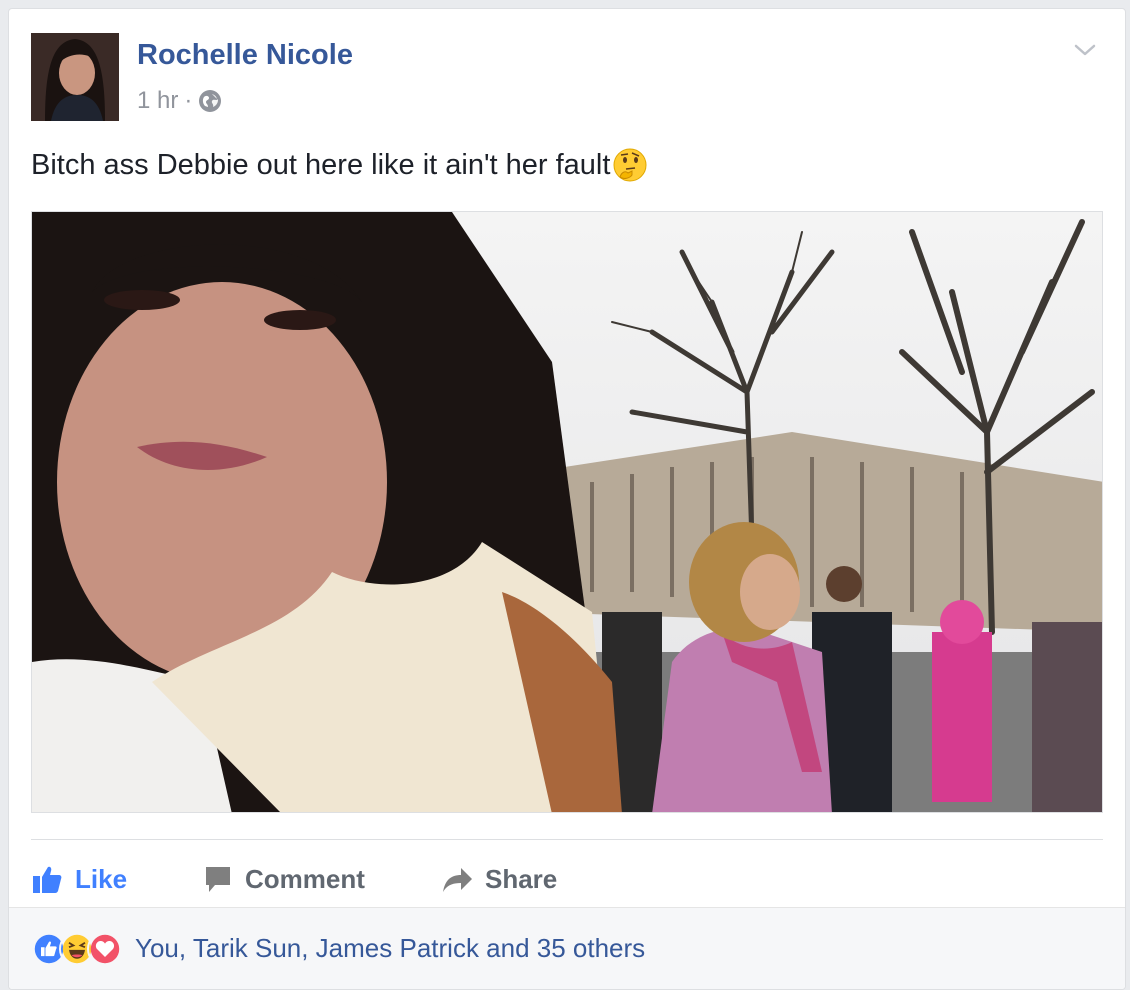  What do you see at coordinates (521, 878) in the screenshot?
I see `share-label: Share` at bounding box center [521, 878].